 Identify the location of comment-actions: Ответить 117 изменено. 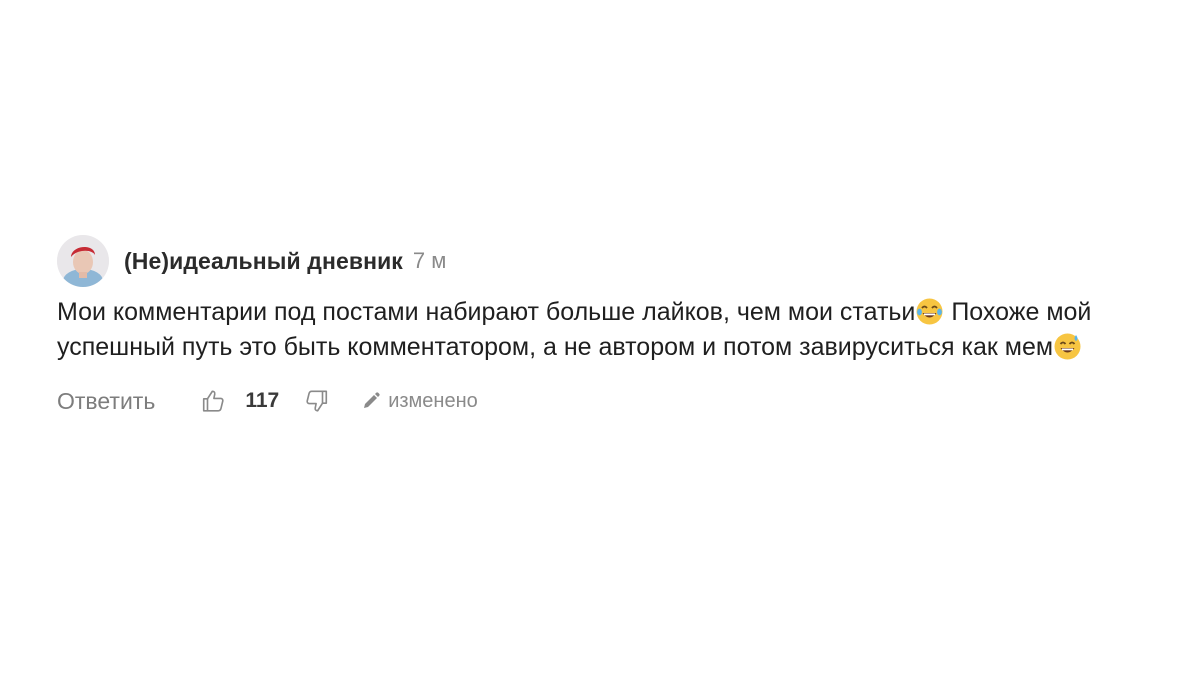
(607, 401).